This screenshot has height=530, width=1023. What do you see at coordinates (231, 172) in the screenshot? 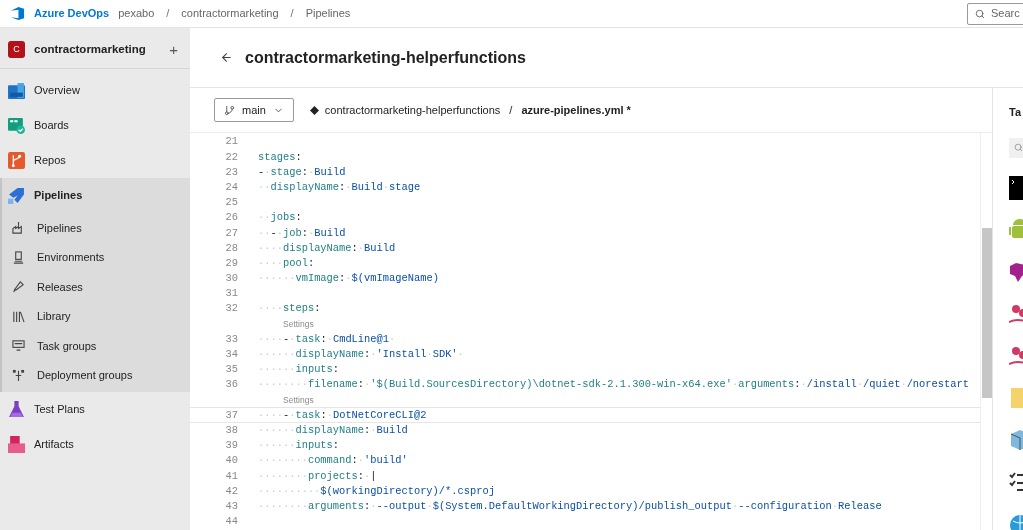
I see `line-number: 23` at bounding box center [231, 172].